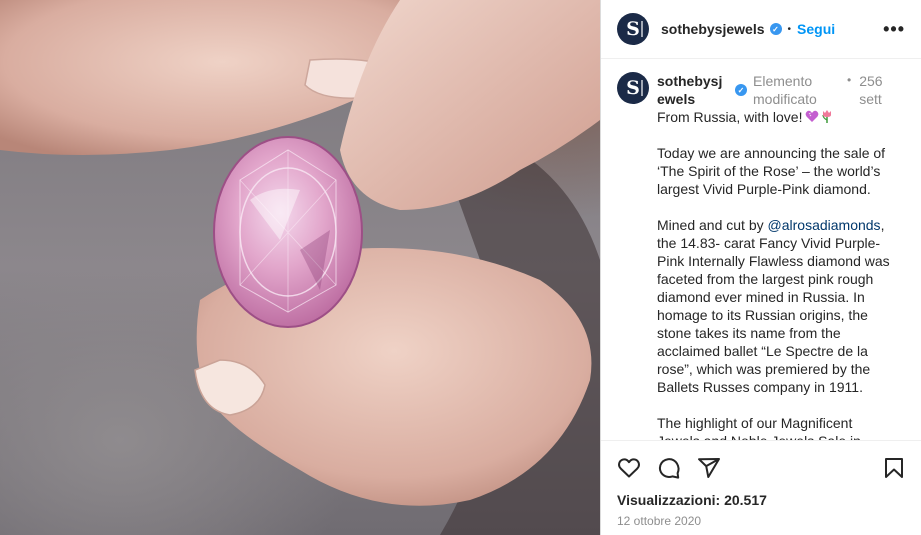 This screenshot has height=535, width=921. Describe the element at coordinates (690, 81) in the screenshot. I see `caption-username-line1: sothebysj` at that location.